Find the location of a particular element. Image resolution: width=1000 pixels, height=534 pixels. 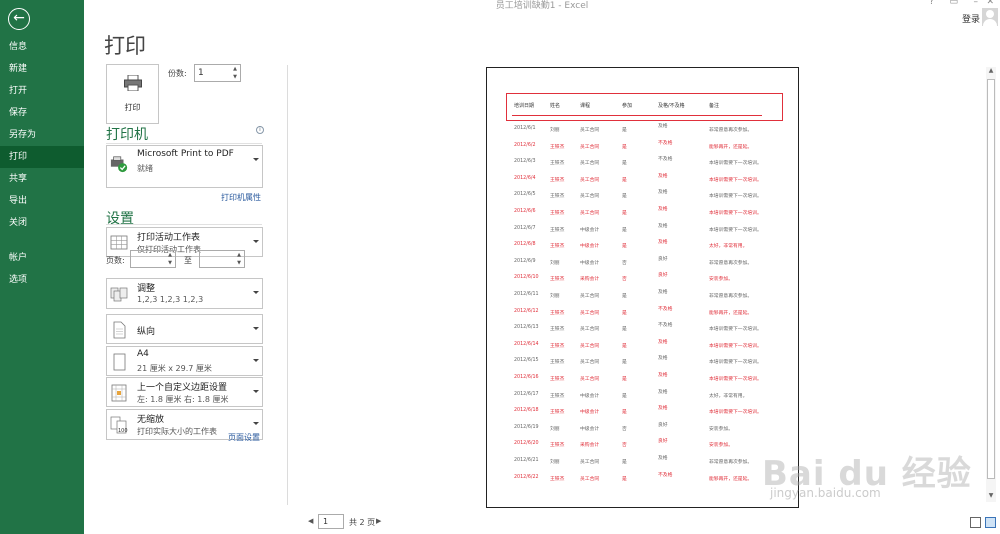

prev-page-icon: ◀ is located at coordinates (310, 521).